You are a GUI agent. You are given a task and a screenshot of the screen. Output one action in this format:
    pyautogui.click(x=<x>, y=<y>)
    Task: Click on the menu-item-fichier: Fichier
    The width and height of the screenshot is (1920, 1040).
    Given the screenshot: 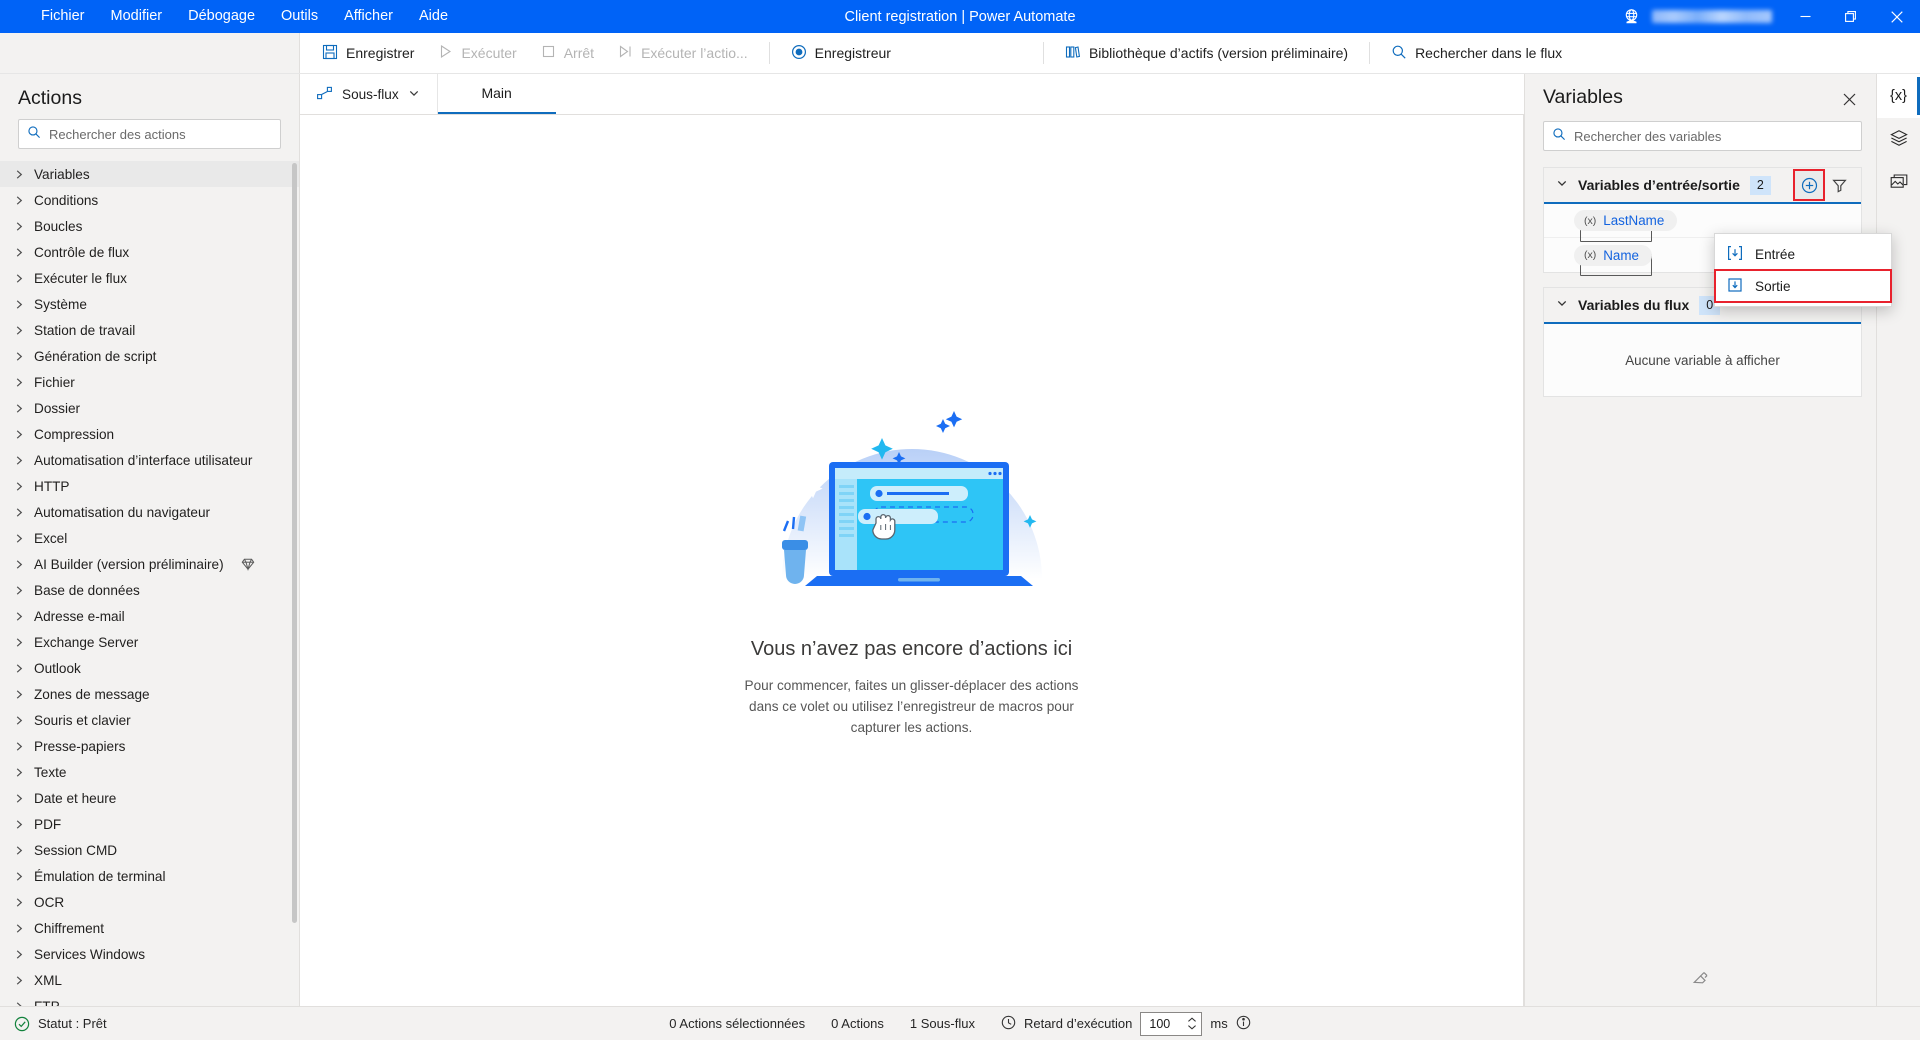 What is the action you would take?
    pyautogui.click(x=63, y=16)
    